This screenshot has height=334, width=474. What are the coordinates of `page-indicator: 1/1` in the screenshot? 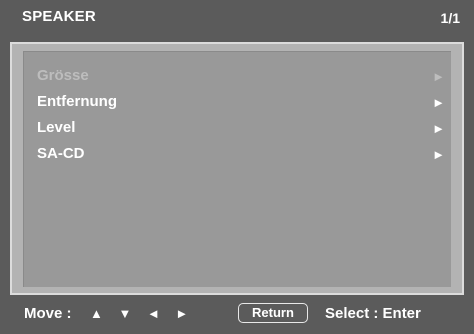 It's located at (450, 18).